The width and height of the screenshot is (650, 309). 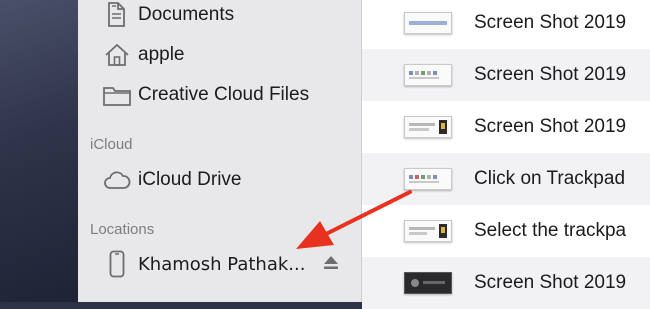 I want to click on sidebar-item-label: iCloud Drive, so click(x=190, y=179).